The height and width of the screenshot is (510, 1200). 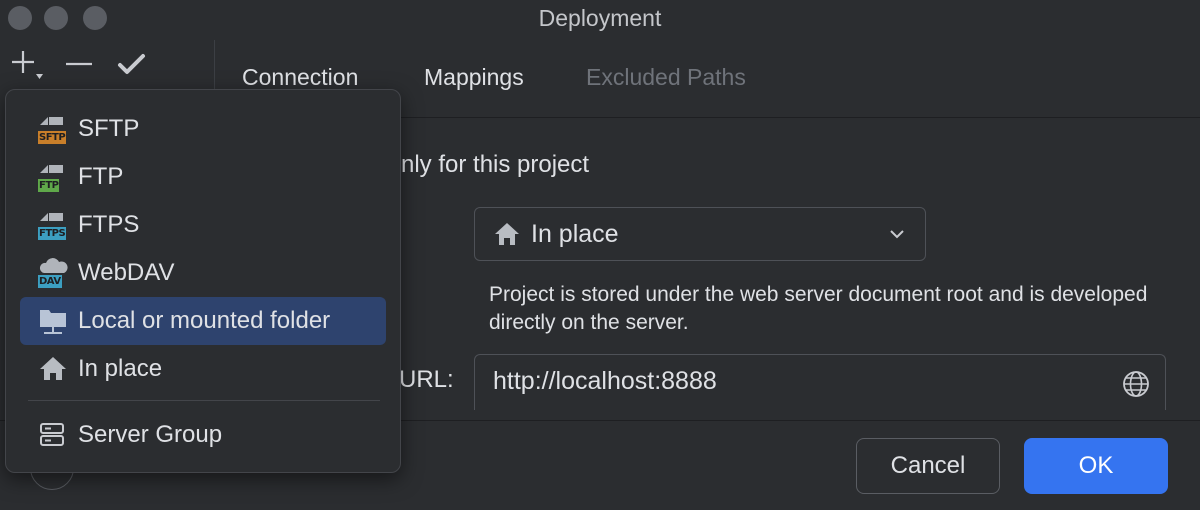 I want to click on server-group-icon, so click(x=54, y=435).